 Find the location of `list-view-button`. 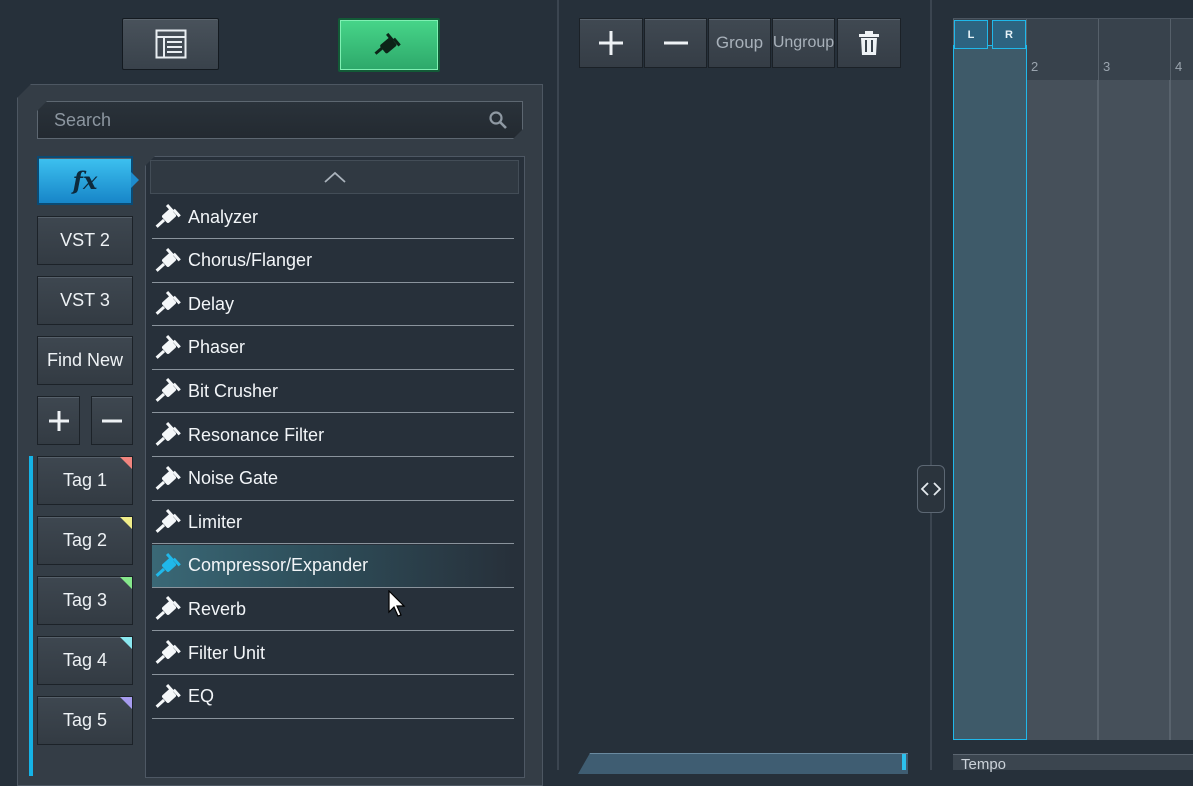

list-view-button is located at coordinates (170, 44).